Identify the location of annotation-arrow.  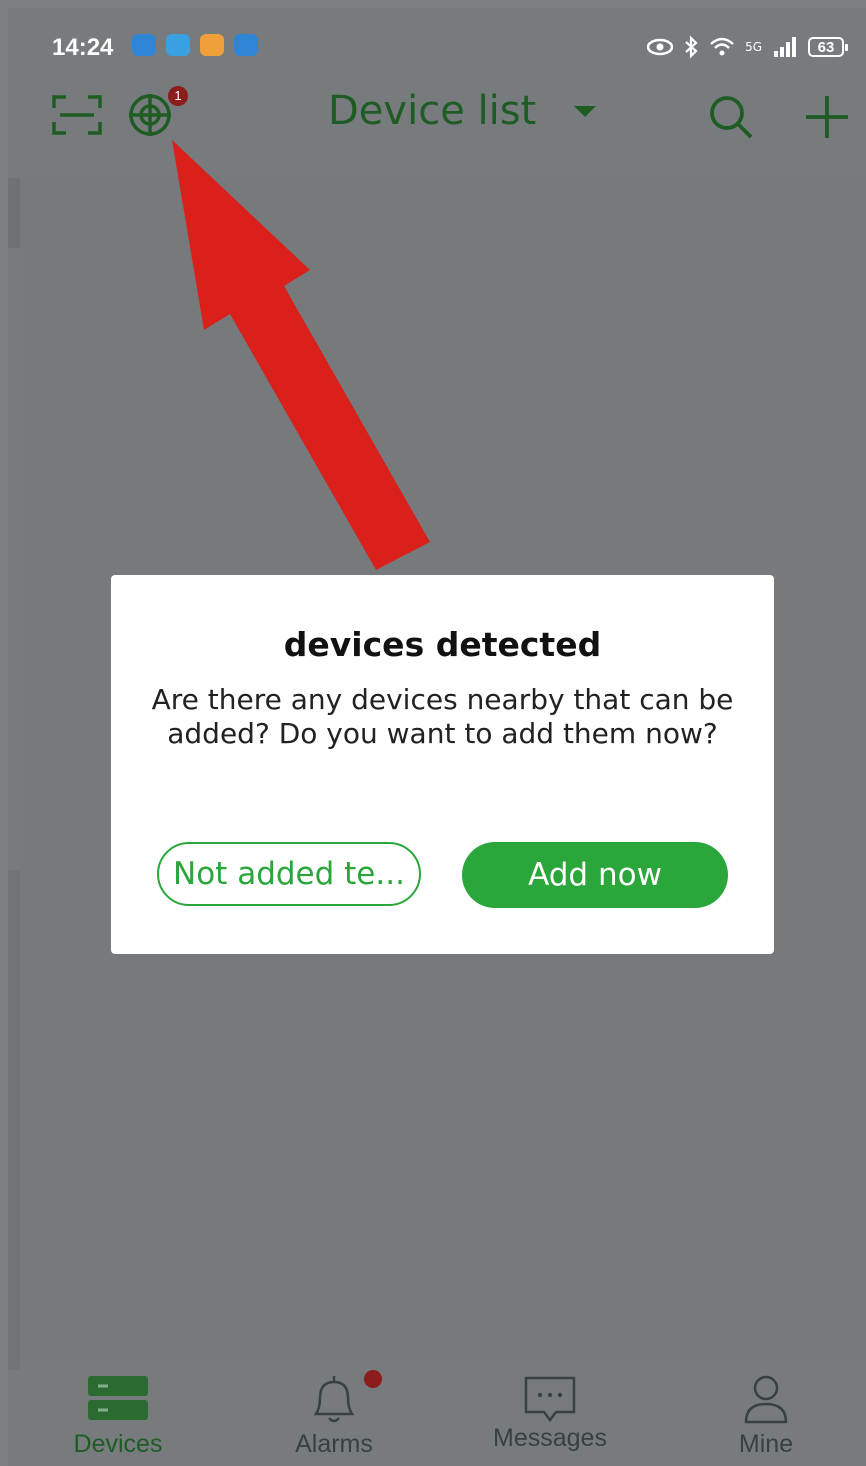
(301, 355).